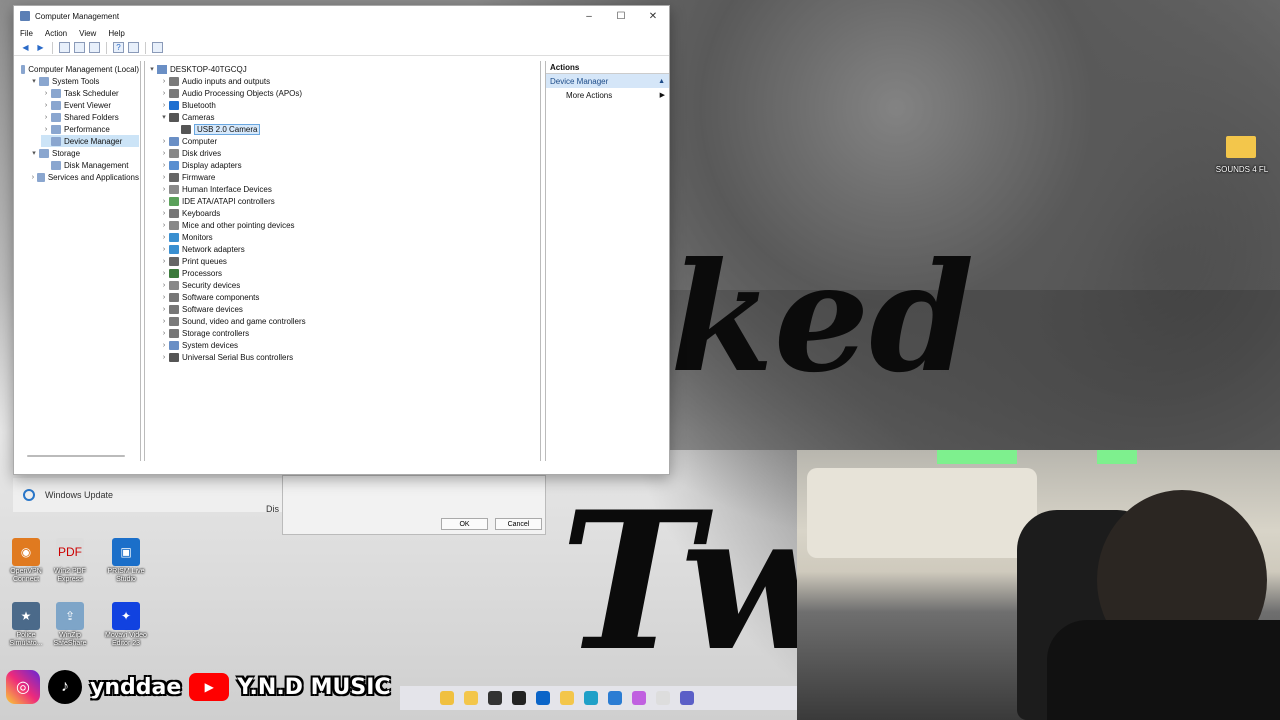  What do you see at coordinates (90, 129) in the screenshot?
I see `console-tree-item: › Performance` at bounding box center [90, 129].